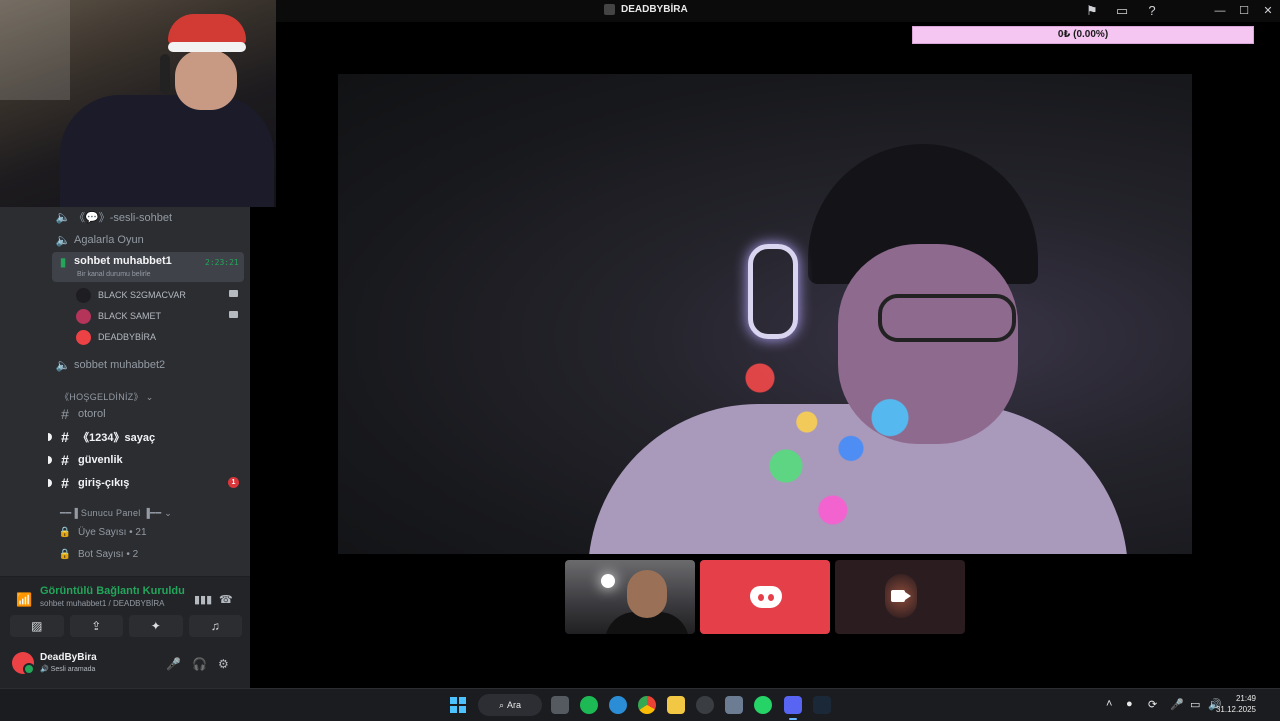 This screenshot has height=721, width=1280. What do you see at coordinates (207, 29) in the screenshot?
I see `webcam-santa-hat` at bounding box center [207, 29].